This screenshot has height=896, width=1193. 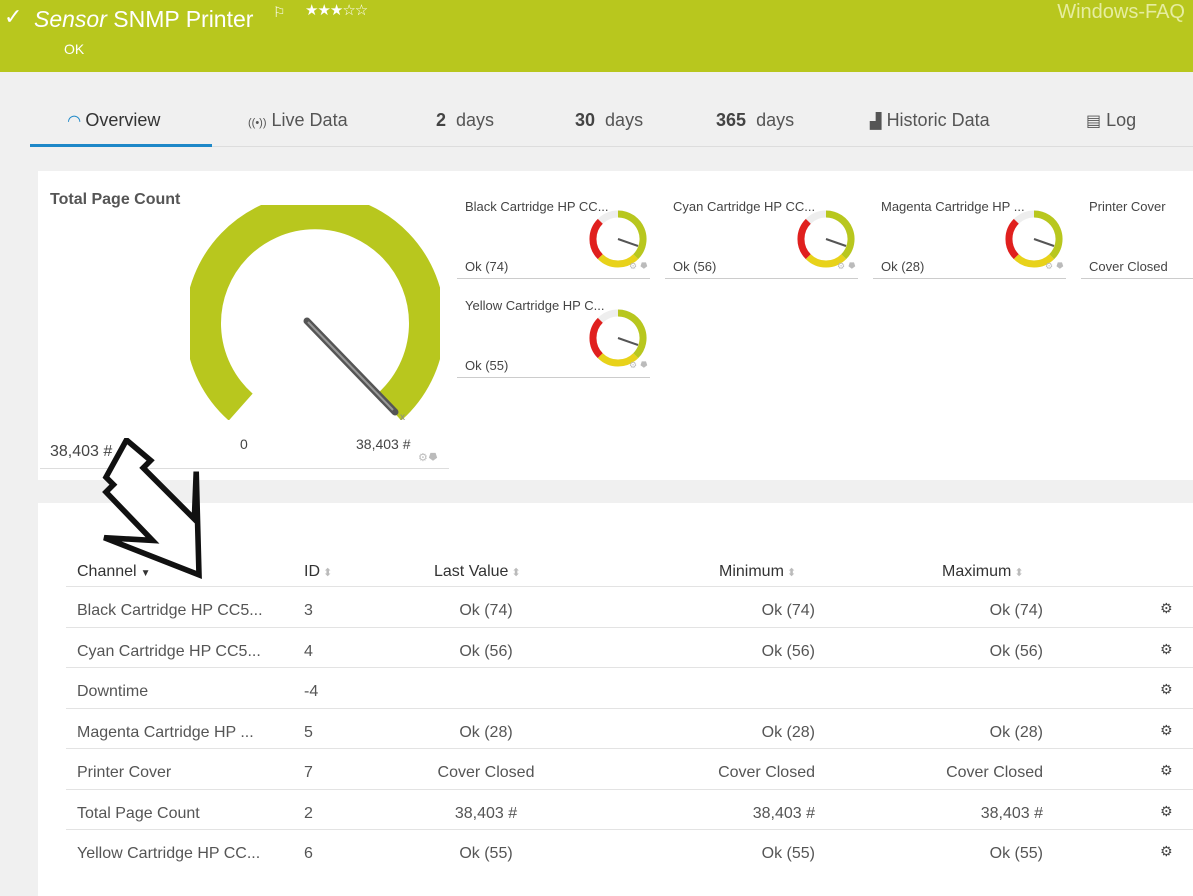 I want to click on col-maximum: Maximum ⬍, so click(x=983, y=572).